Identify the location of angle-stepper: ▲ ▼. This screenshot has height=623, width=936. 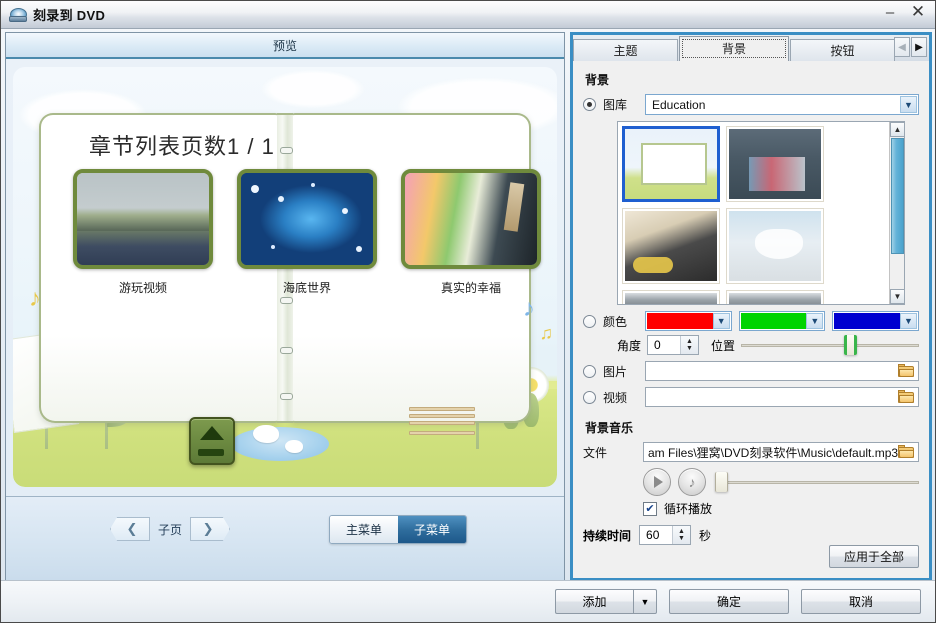
(689, 345).